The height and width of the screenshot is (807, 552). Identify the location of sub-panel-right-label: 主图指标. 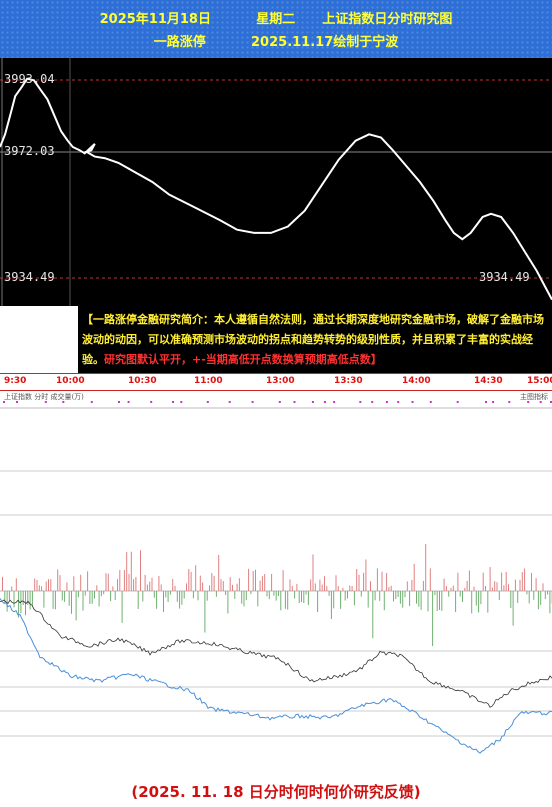
(534, 397).